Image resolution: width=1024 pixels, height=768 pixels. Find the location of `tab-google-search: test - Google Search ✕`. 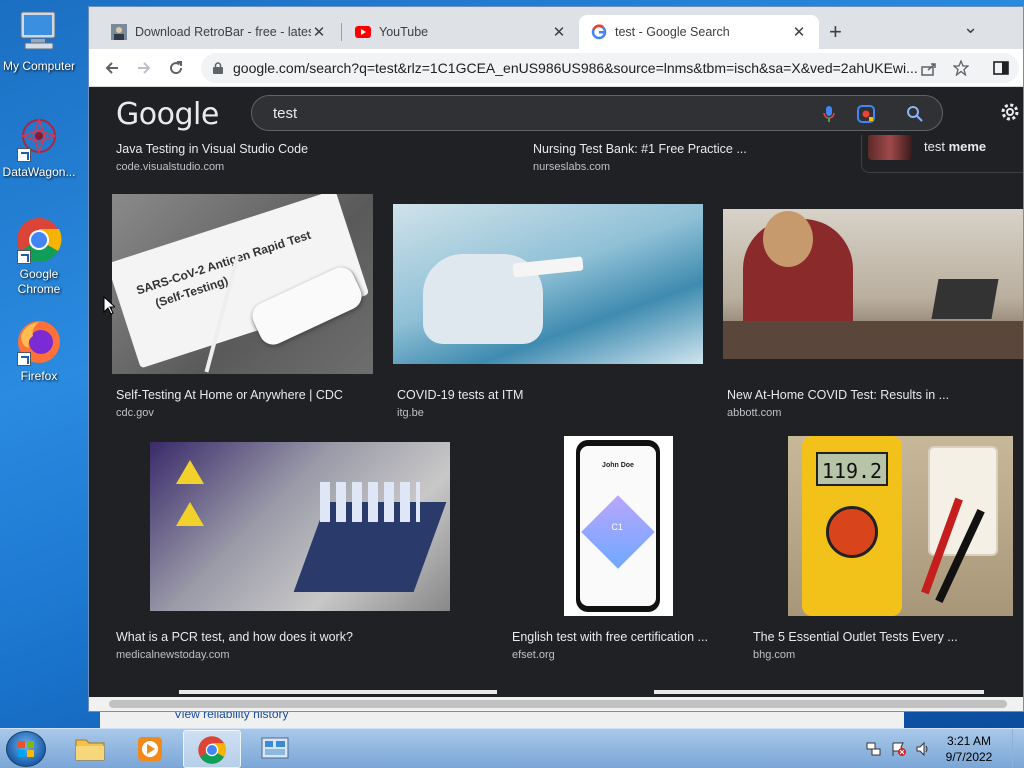

tab-google-search: test - Google Search ✕ is located at coordinates (699, 32).